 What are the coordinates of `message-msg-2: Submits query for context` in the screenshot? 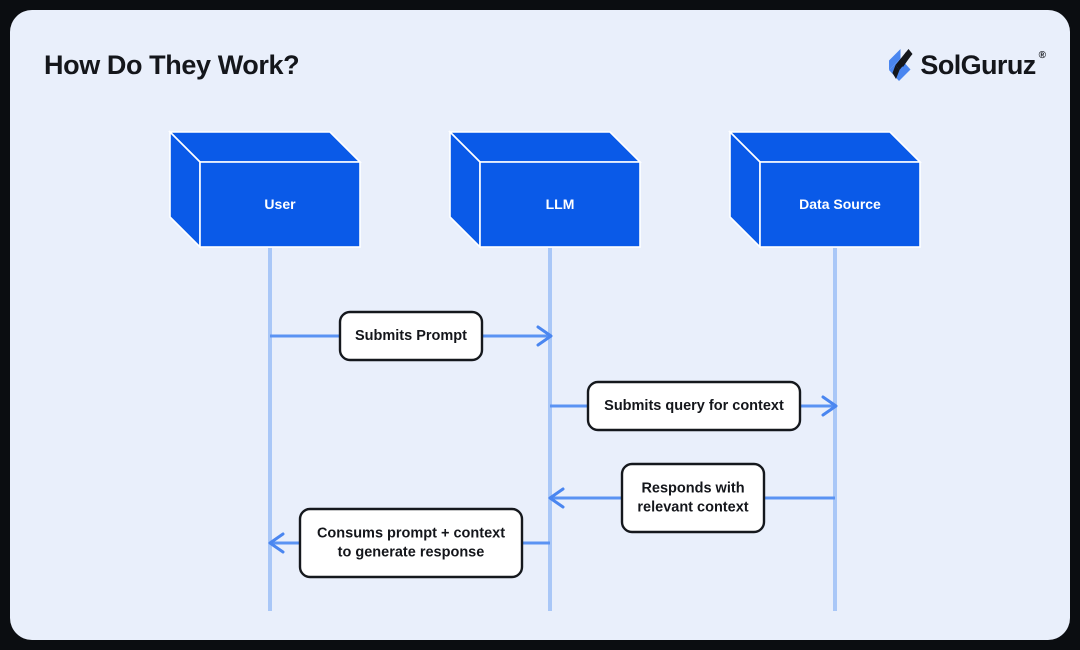 It's located at (694, 406).